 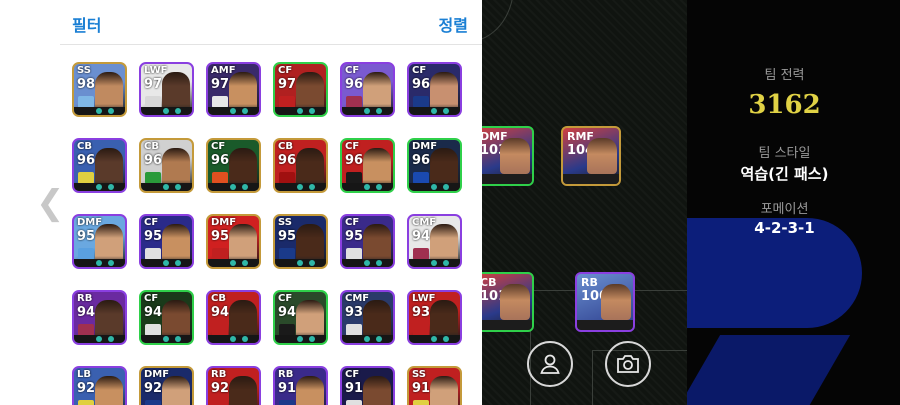 What do you see at coordinates (591, 156) in the screenshot?
I see `pitch-player-card: RMF 104` at bounding box center [591, 156].